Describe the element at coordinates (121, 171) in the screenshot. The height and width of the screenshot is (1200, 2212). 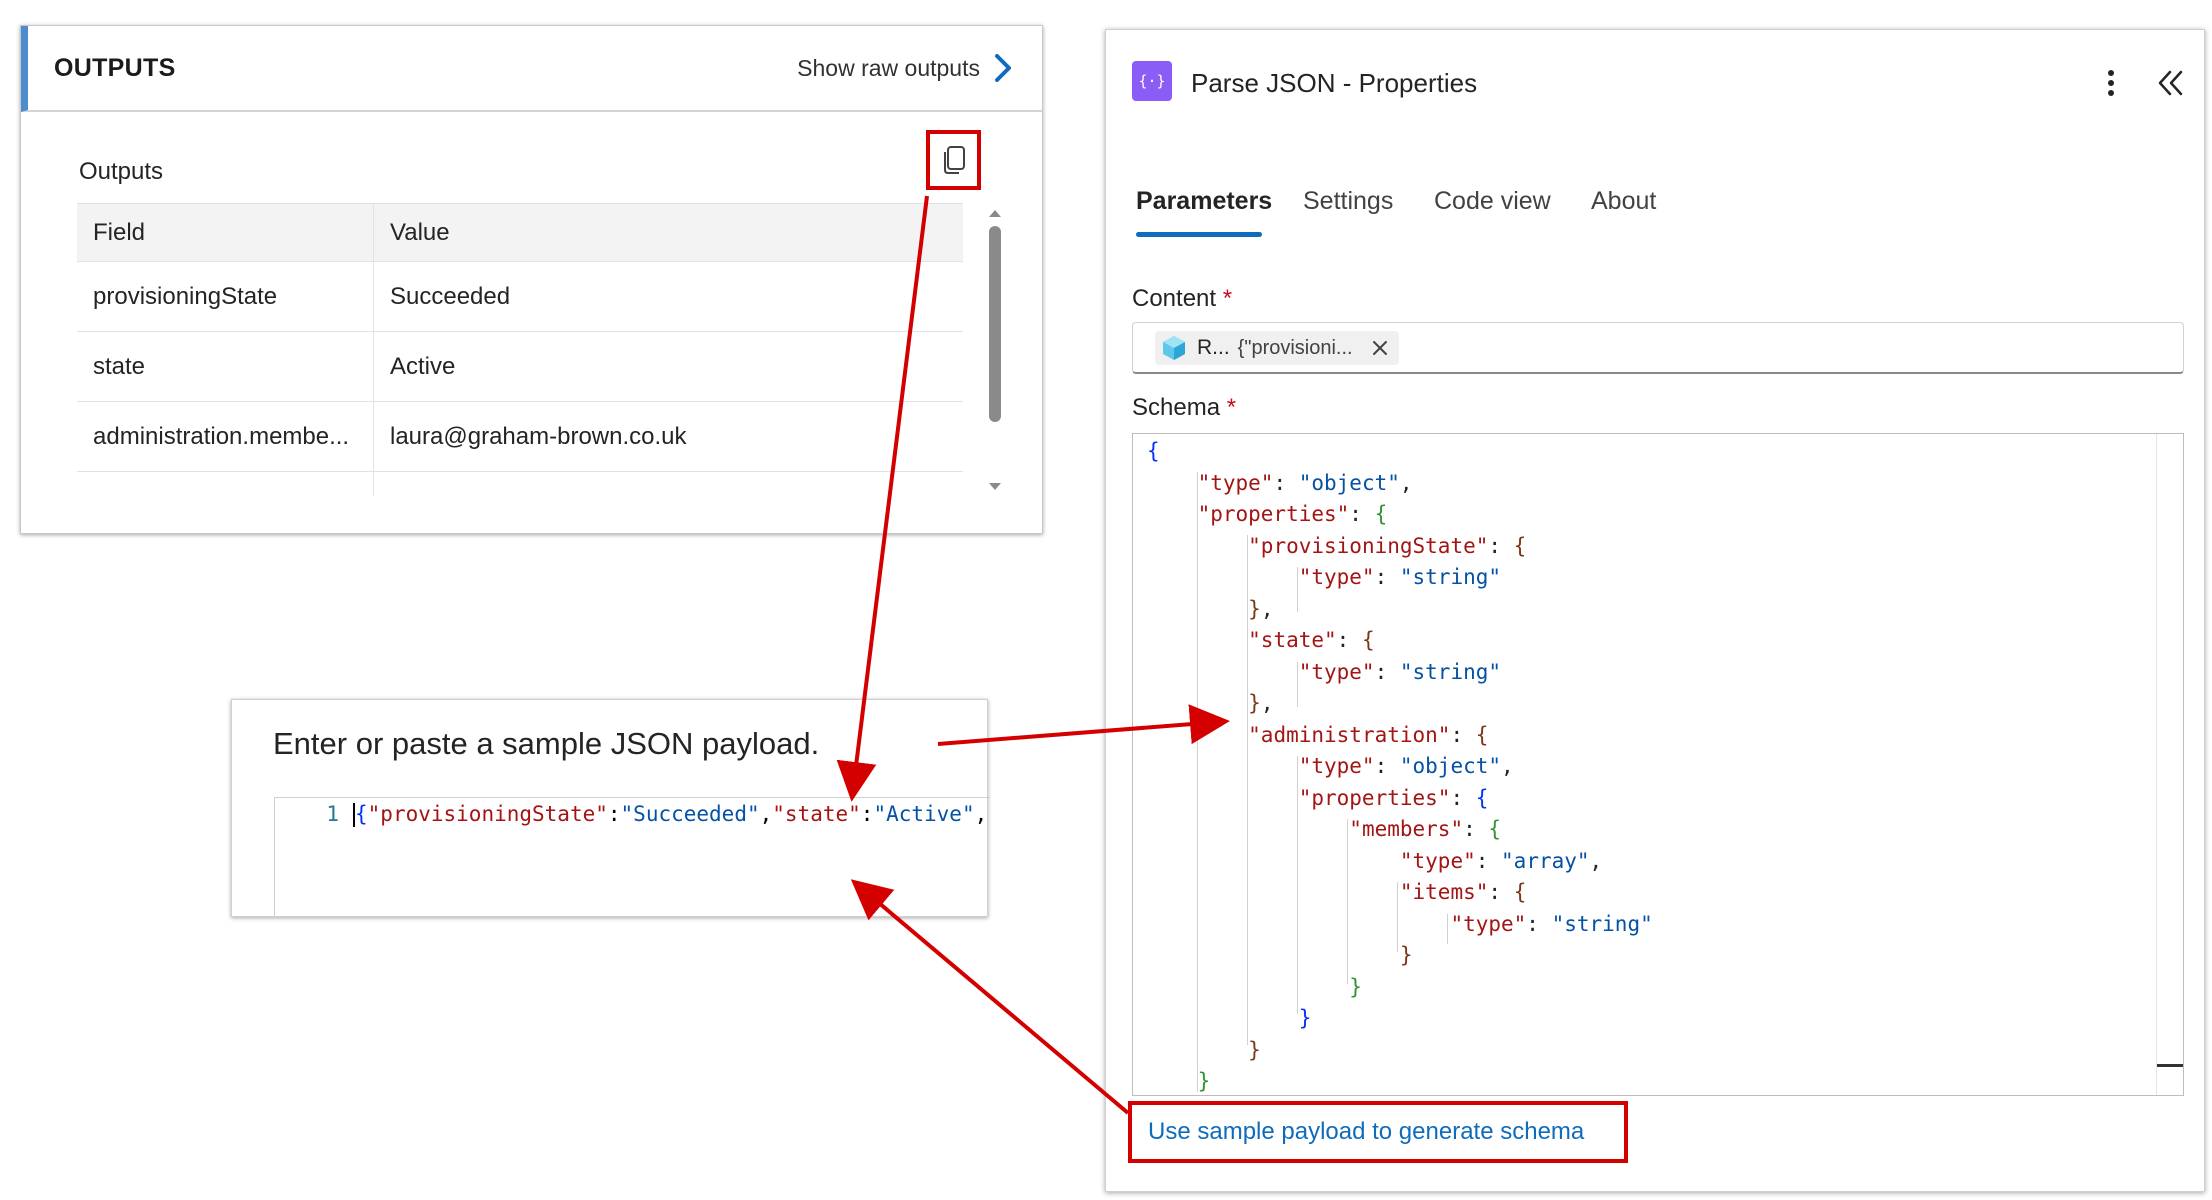
I see `outputs-section-label: Outputs` at that location.